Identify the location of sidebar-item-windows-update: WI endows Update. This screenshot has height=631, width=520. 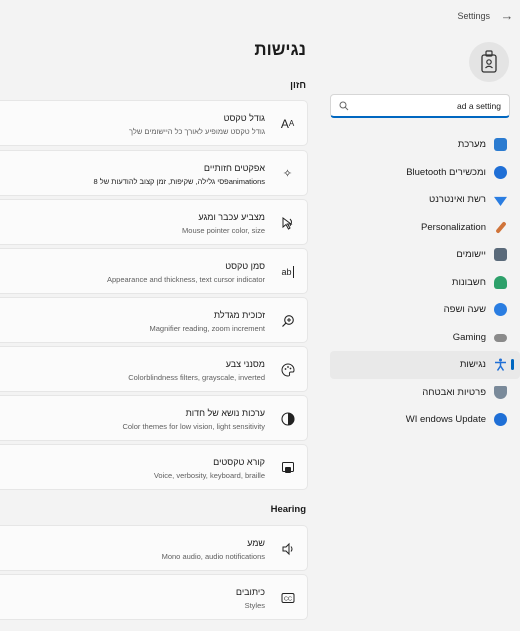
(425, 420).